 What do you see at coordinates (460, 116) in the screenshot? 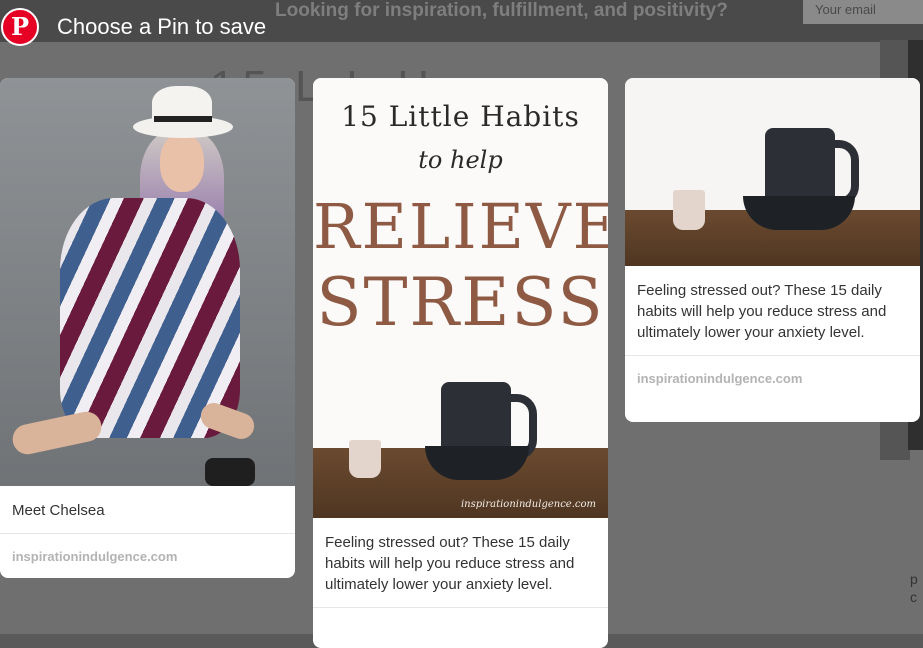
I see `graphic-headline: 15 Little Habits` at bounding box center [460, 116].